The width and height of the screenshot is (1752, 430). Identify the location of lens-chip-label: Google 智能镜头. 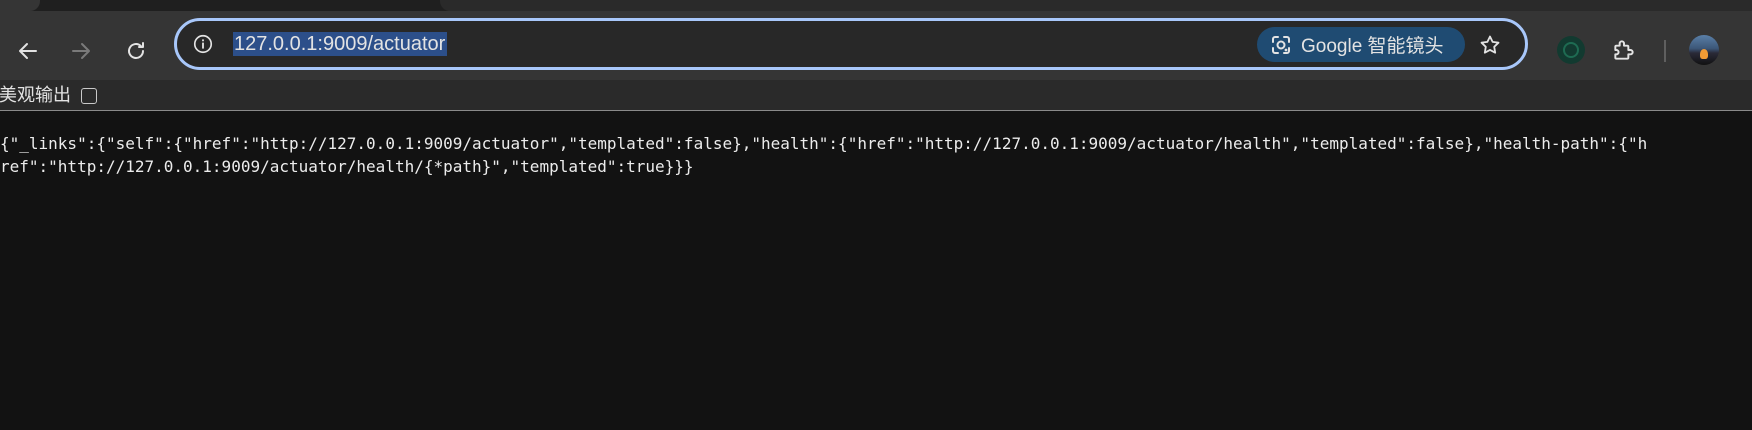
(1372, 46).